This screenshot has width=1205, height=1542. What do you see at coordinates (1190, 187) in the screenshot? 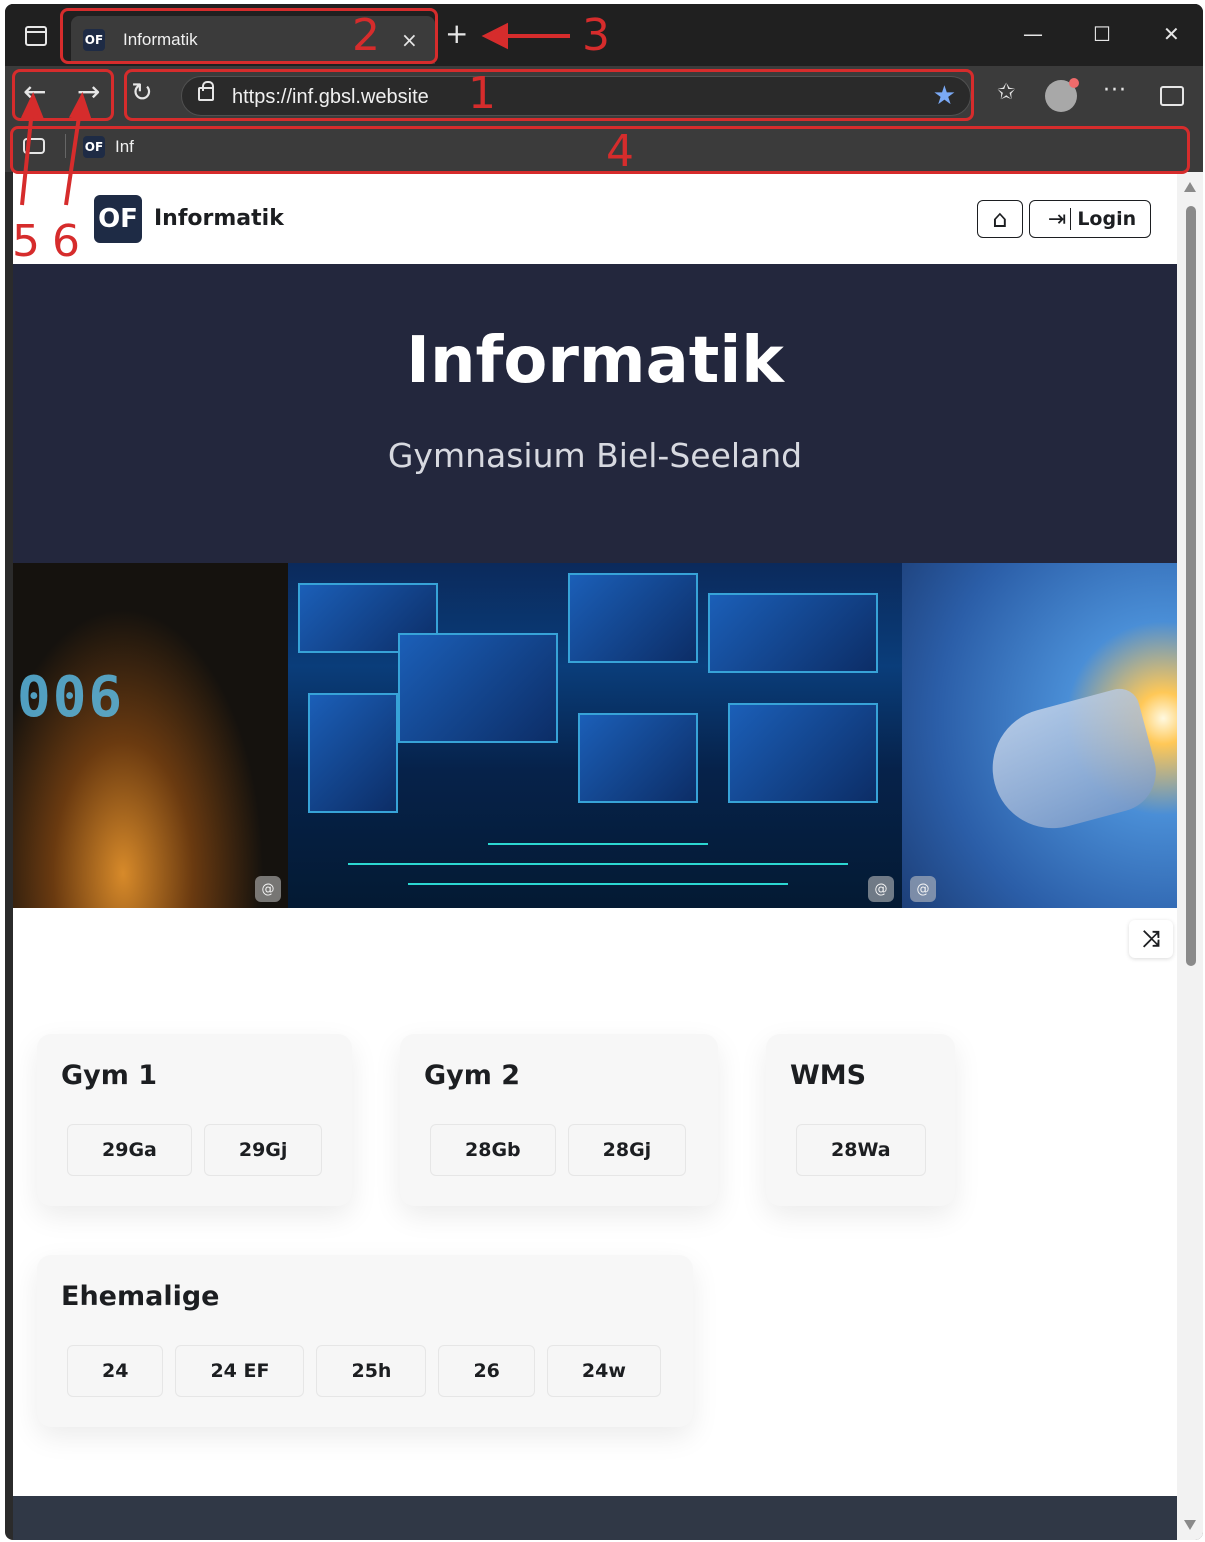
I see `scroll-up-icon` at bounding box center [1190, 187].